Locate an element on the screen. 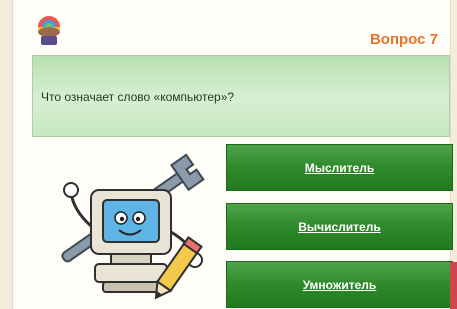 This screenshot has height=309, width=457. answer-button-3: Умножитель is located at coordinates (339, 284).